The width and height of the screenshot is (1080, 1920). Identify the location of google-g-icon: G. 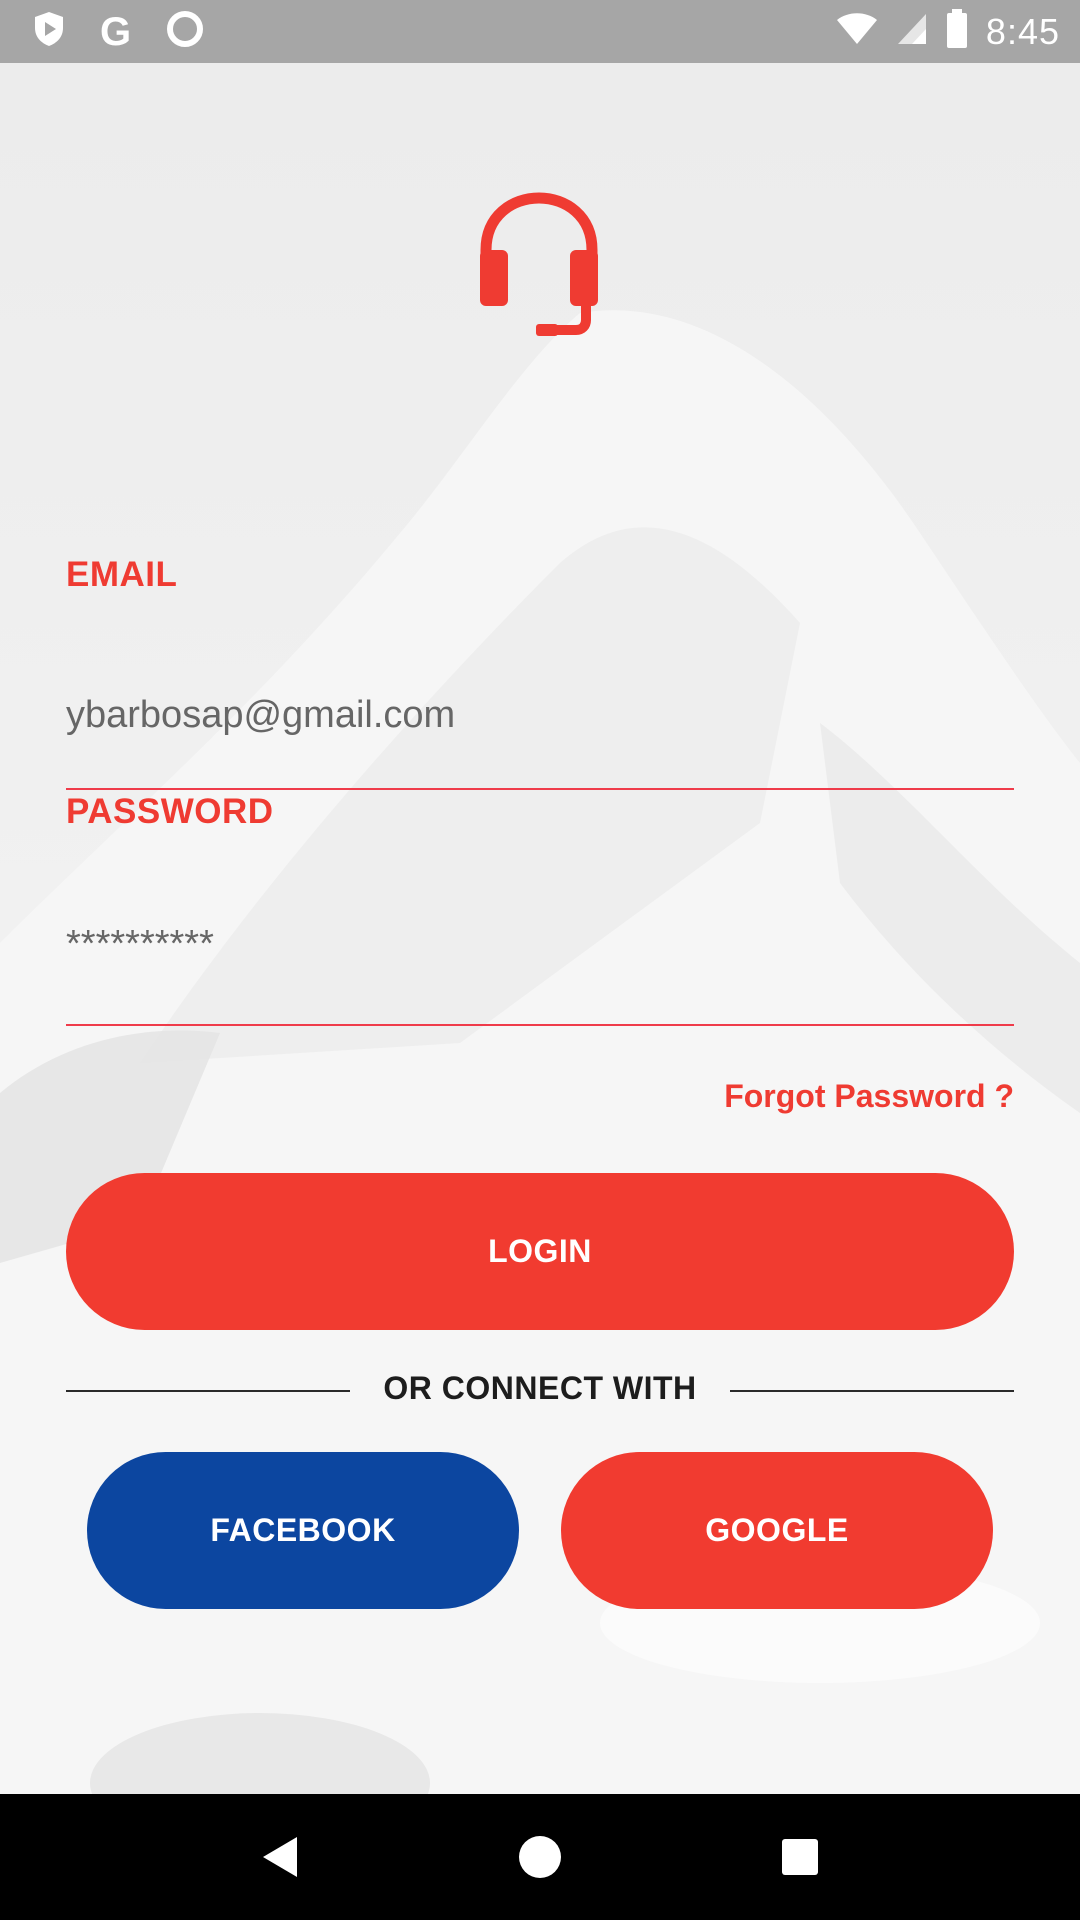
(116, 31).